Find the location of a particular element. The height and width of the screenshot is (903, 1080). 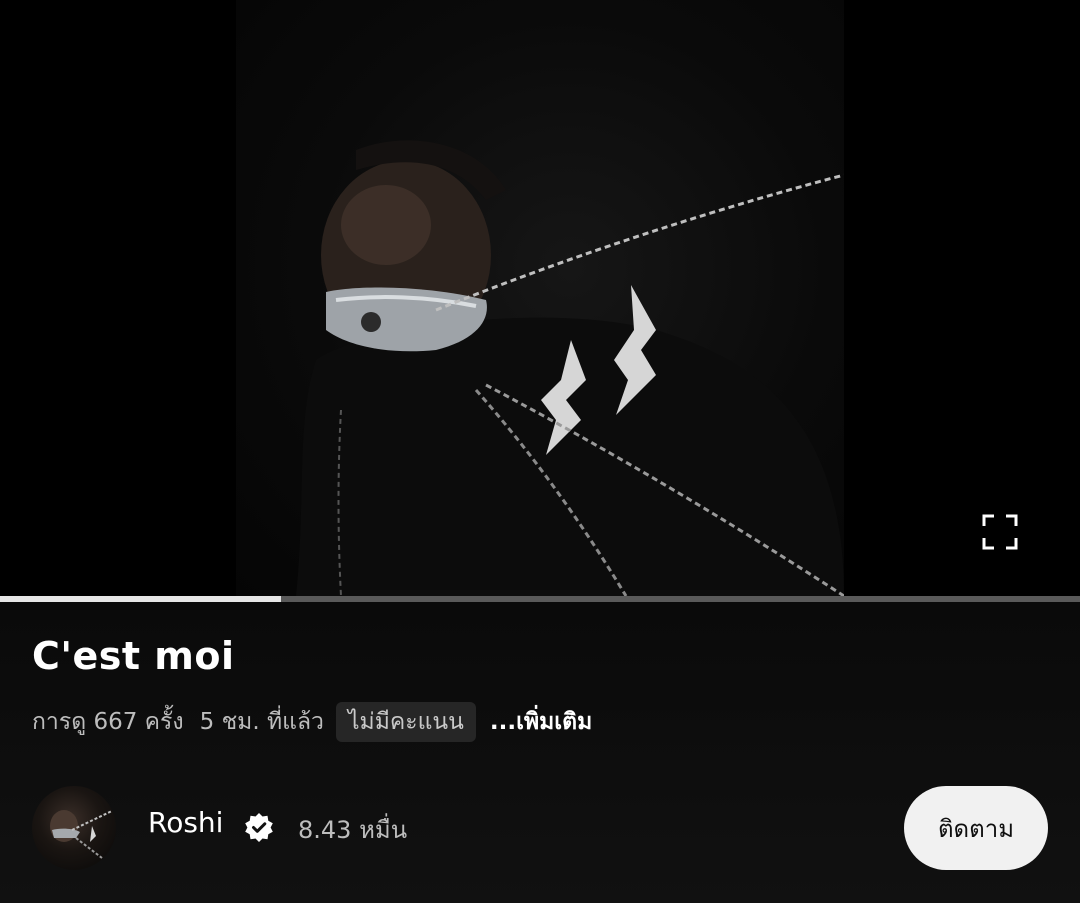

more-link: ...เพิ่มเติม is located at coordinates (541, 722).